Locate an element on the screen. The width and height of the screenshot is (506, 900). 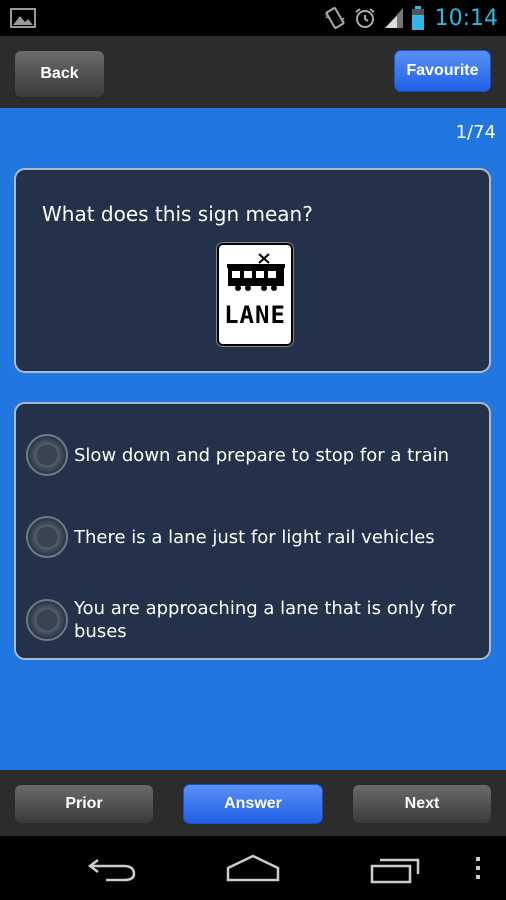
battery-icon is located at coordinates (417, 18).